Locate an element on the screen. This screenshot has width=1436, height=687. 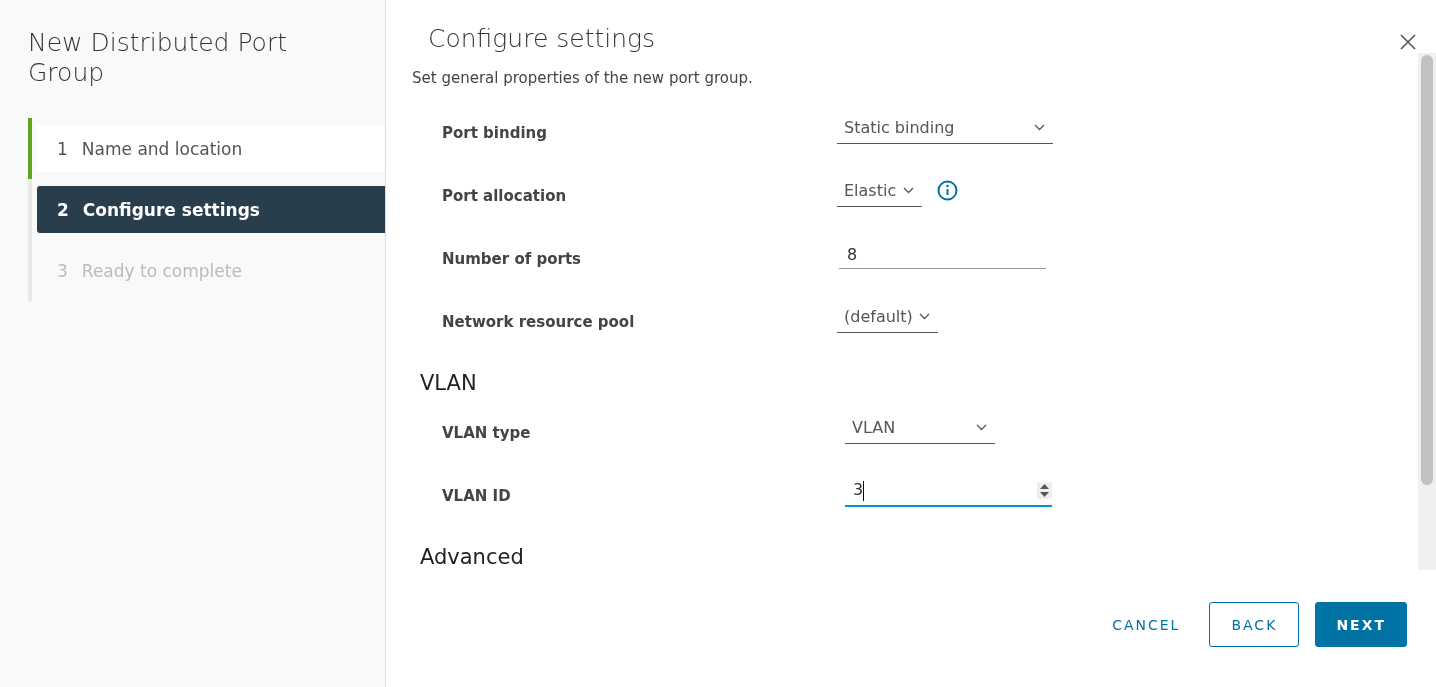
dropdown-select: (default) is located at coordinates (887, 319).